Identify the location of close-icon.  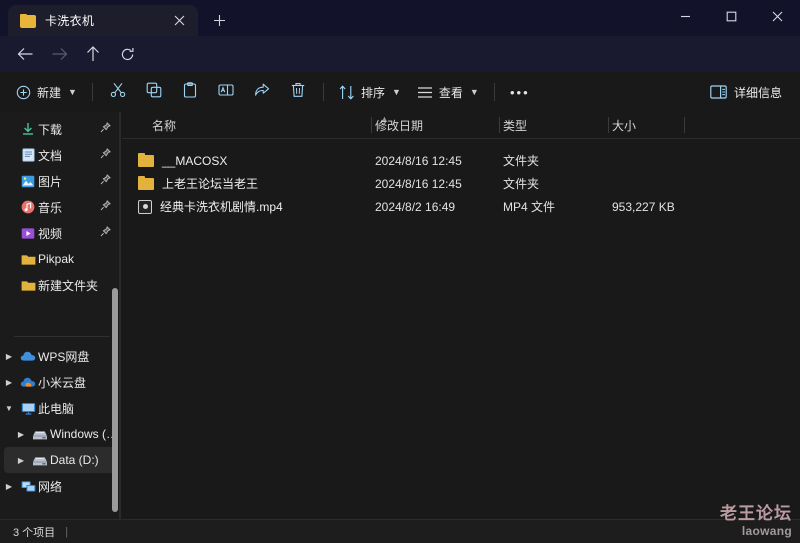
(179, 21).